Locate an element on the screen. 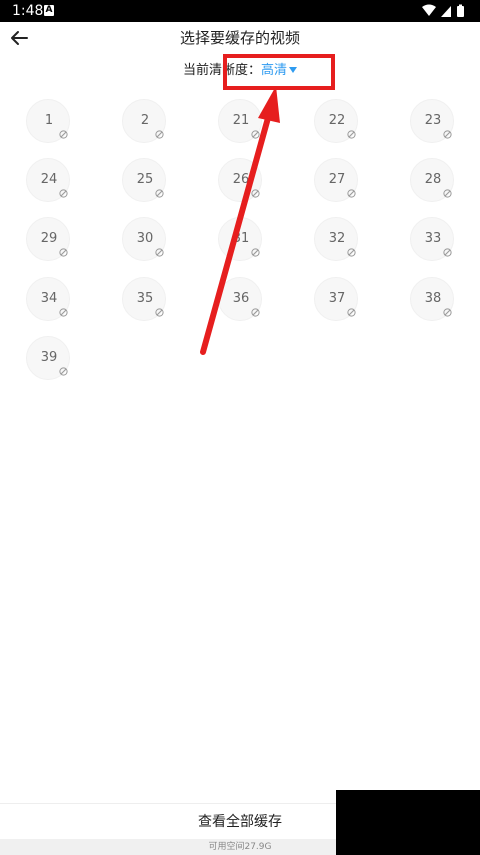  status-icons is located at coordinates (445, 11).